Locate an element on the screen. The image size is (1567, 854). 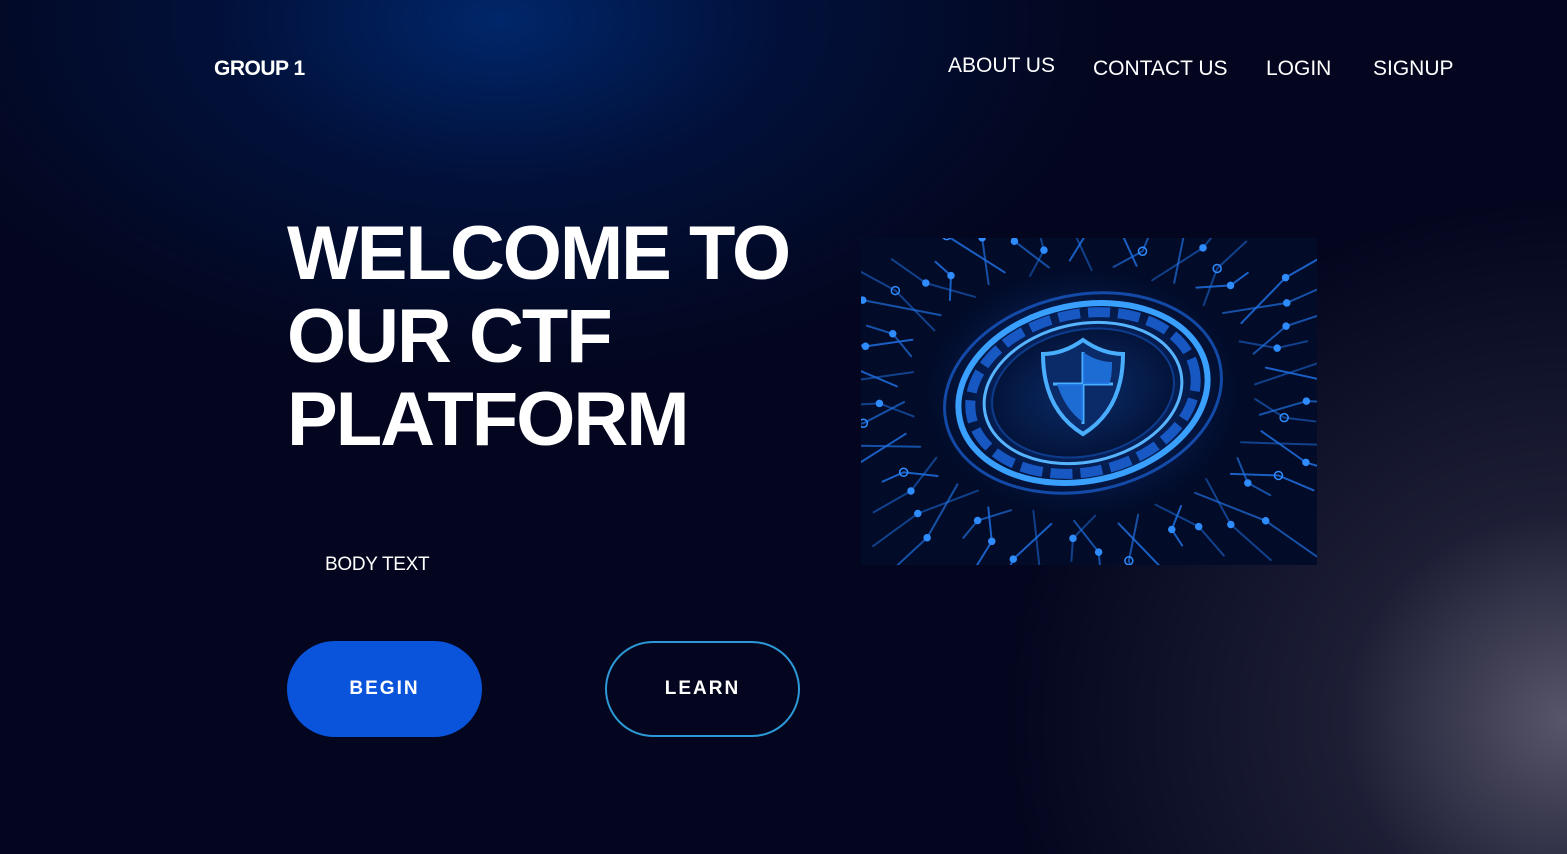
hero-body-text: BODY TEXT is located at coordinates (377, 564).